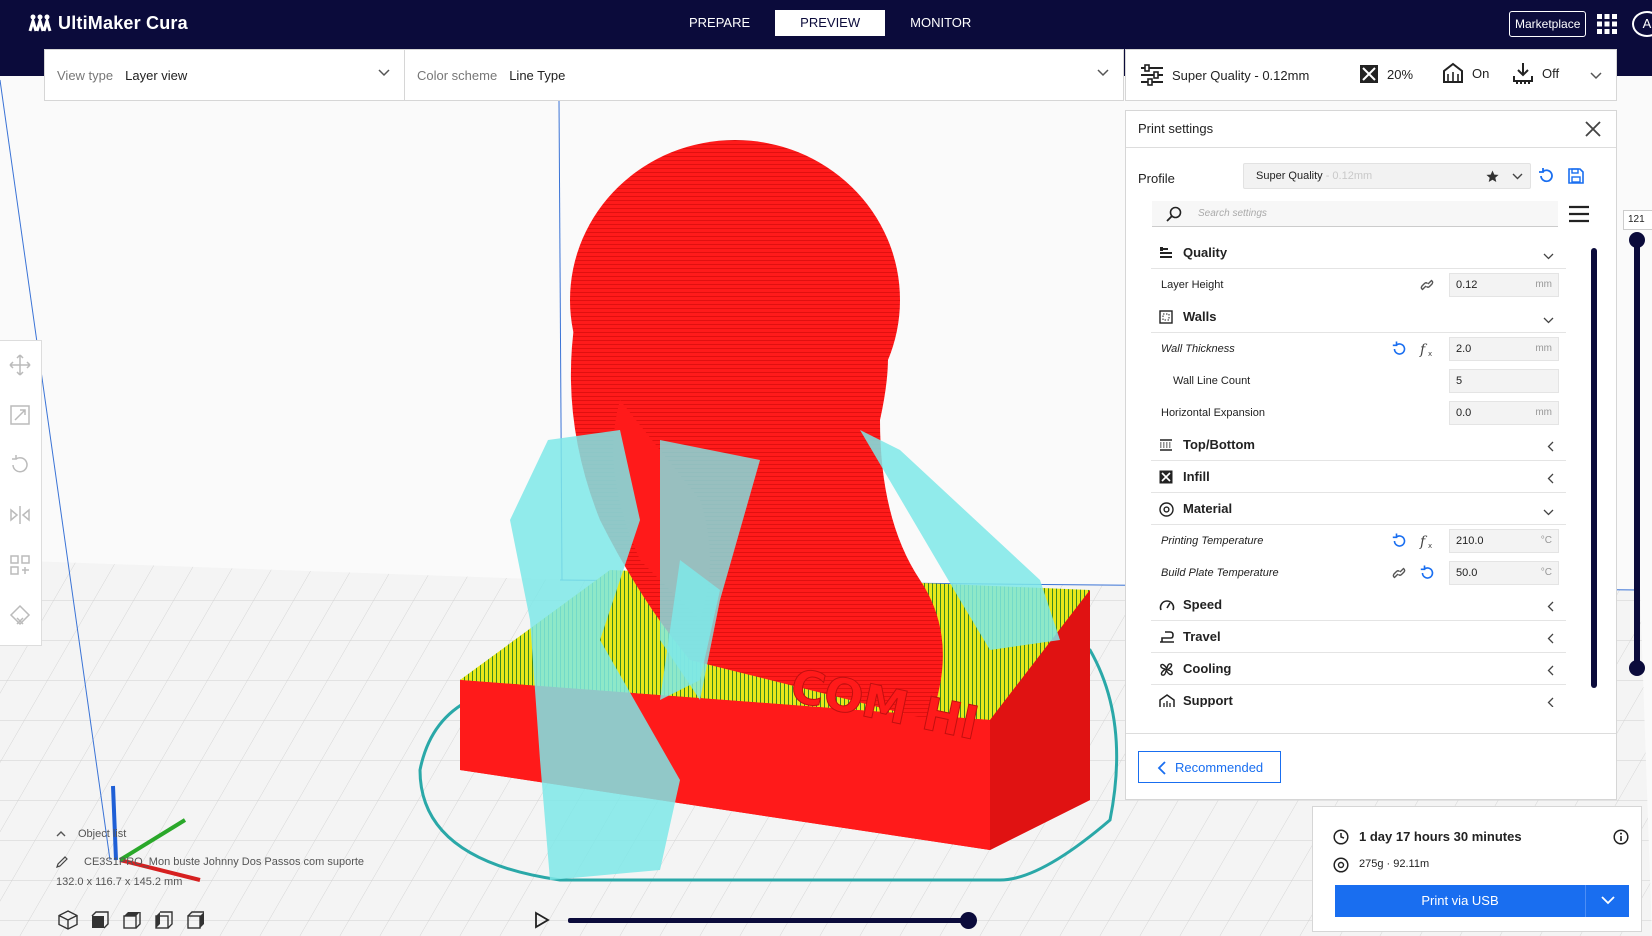 The image size is (1652, 936). I want to click on play-icon, so click(542, 920).